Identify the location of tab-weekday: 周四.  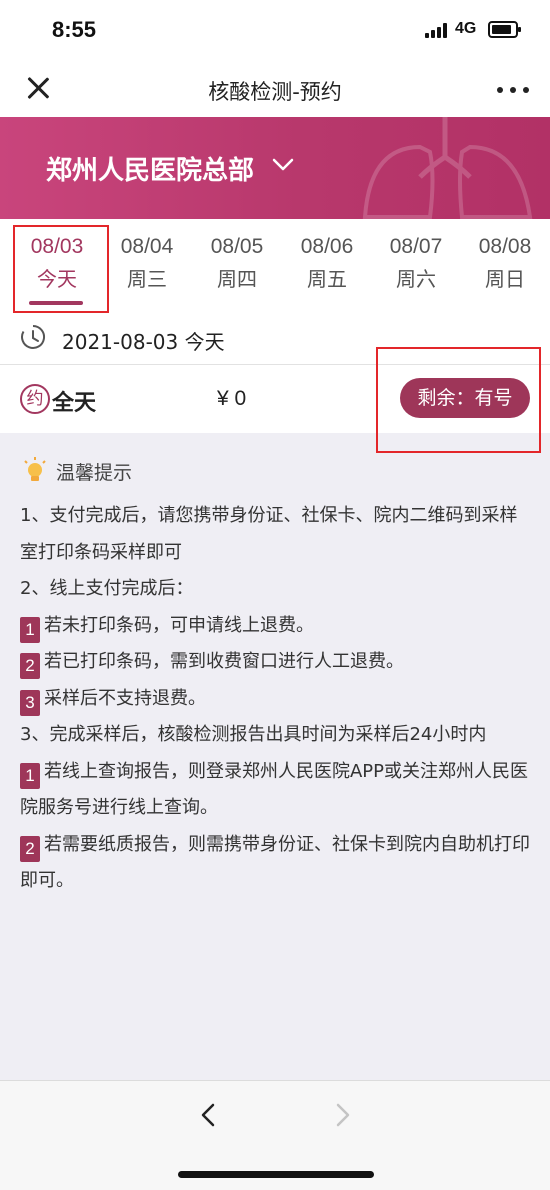
(237, 279).